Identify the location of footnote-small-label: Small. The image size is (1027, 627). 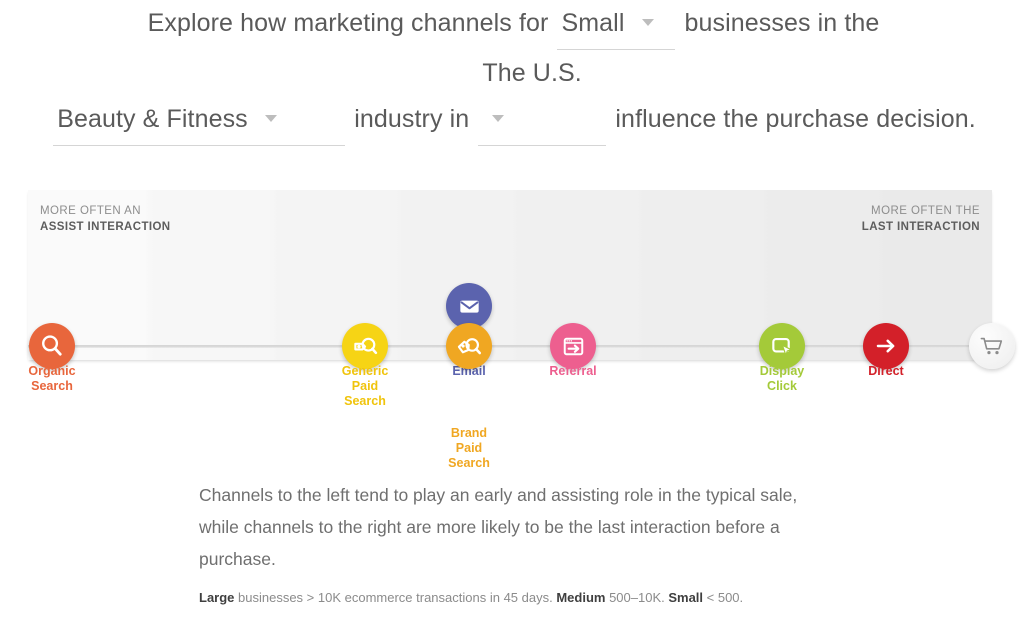
(686, 597).